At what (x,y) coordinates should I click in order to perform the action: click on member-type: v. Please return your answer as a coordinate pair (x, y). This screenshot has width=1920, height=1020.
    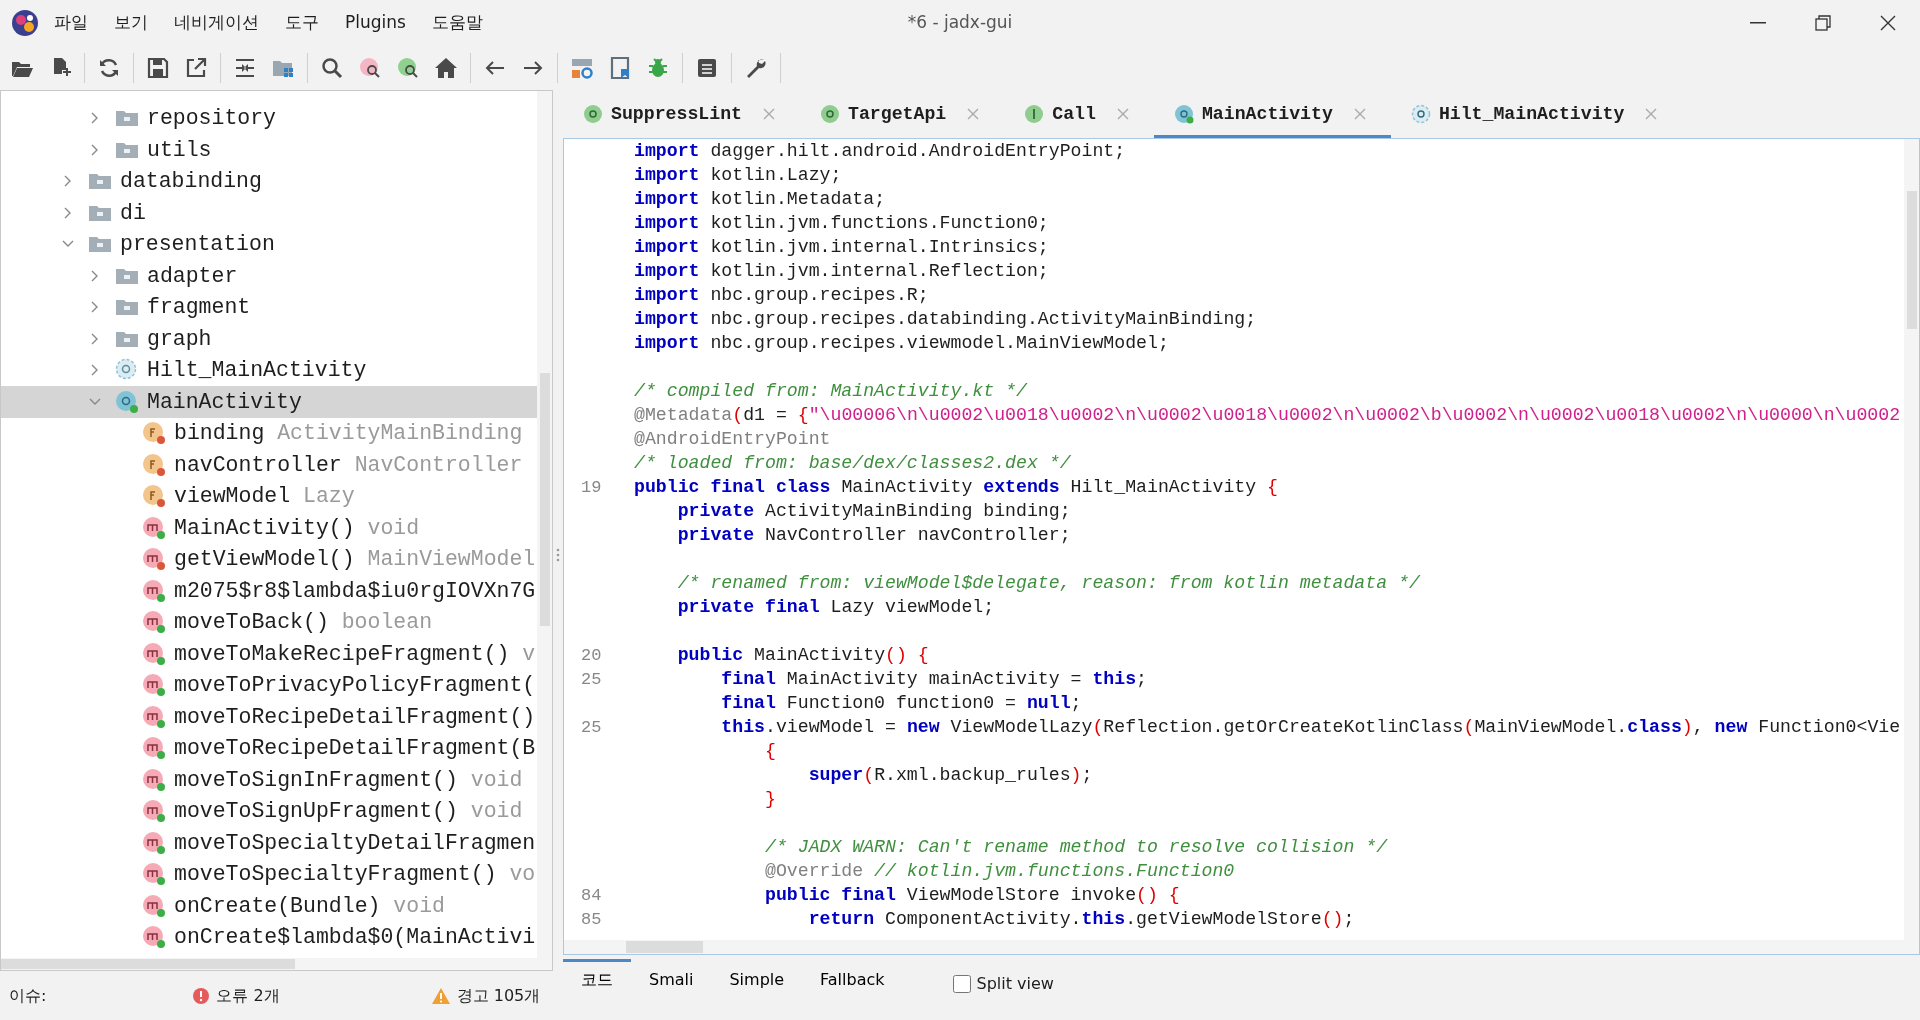
    Looking at the image, I should click on (529, 654).